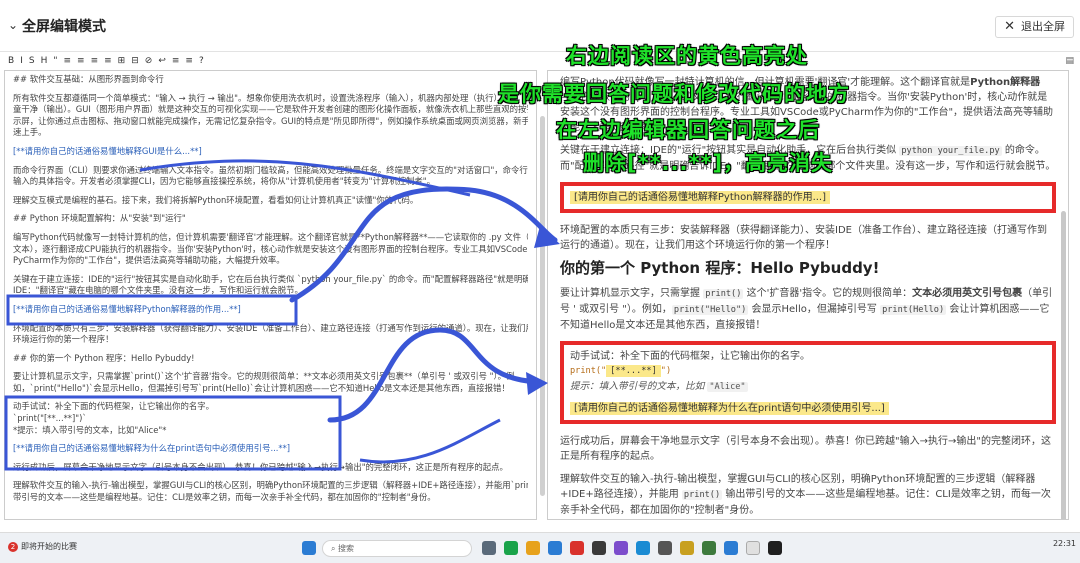 The width and height of the screenshot is (1080, 563). Describe the element at coordinates (32, 61) in the screenshot. I see `toolbar-button: S` at that location.